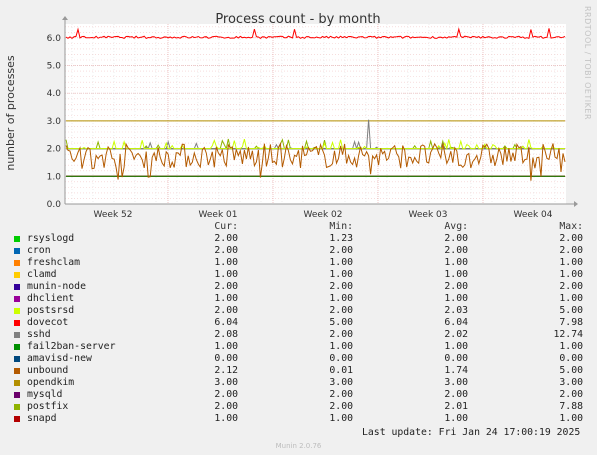 This screenshot has height=455, width=597. I want to click on y-axis-arrow, so click(65, 18).